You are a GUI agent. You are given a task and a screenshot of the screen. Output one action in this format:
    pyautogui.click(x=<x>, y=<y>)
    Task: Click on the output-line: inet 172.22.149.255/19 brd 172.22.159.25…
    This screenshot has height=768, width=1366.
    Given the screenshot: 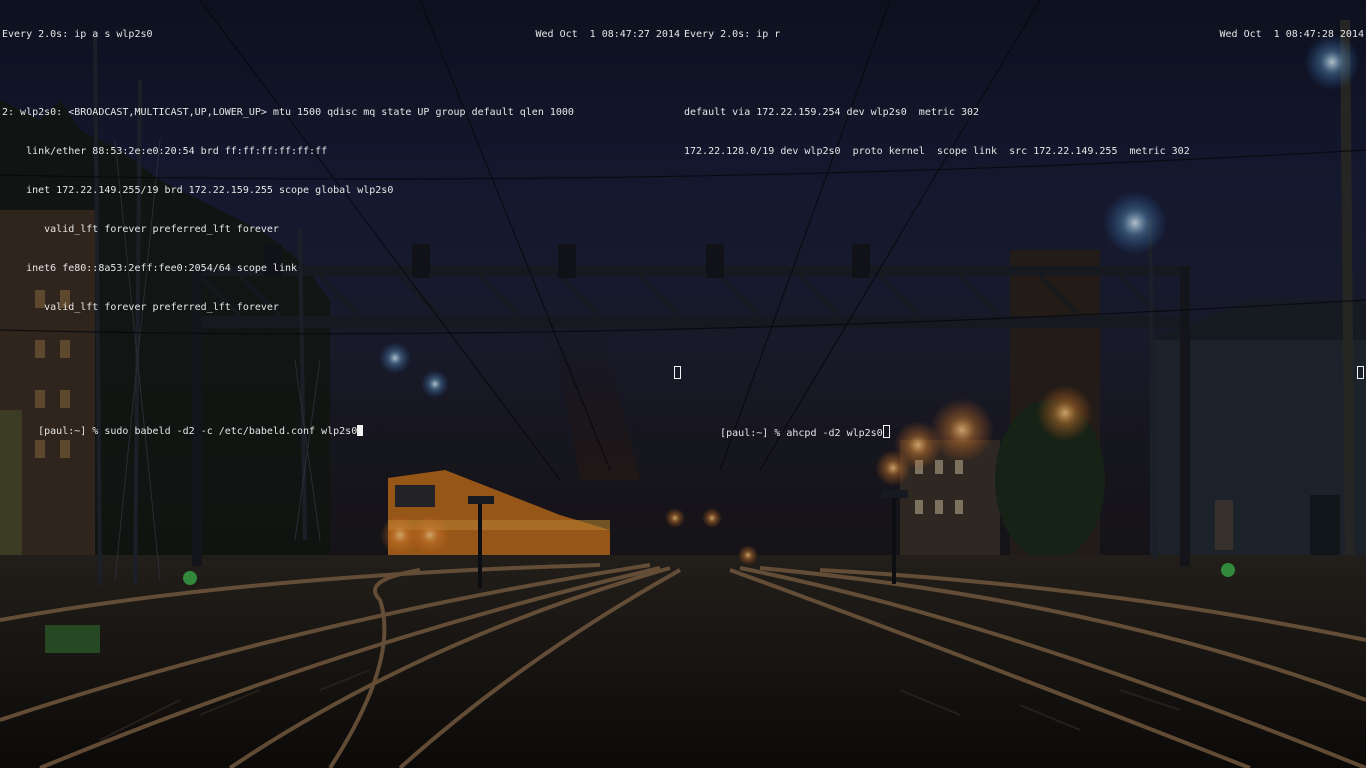 What is the action you would take?
    pyautogui.click(x=198, y=190)
    